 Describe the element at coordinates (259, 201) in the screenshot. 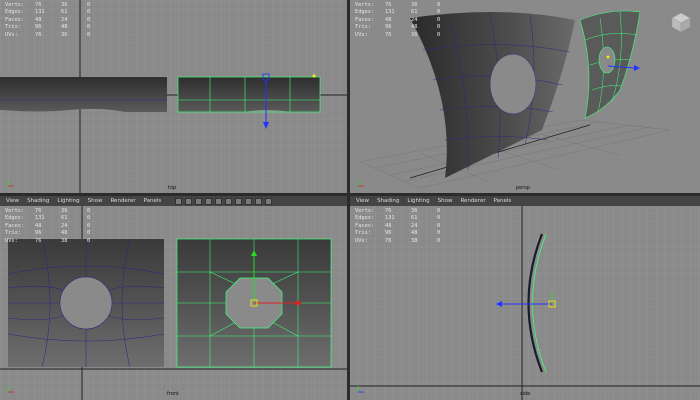

I see `shadows-icon` at that location.